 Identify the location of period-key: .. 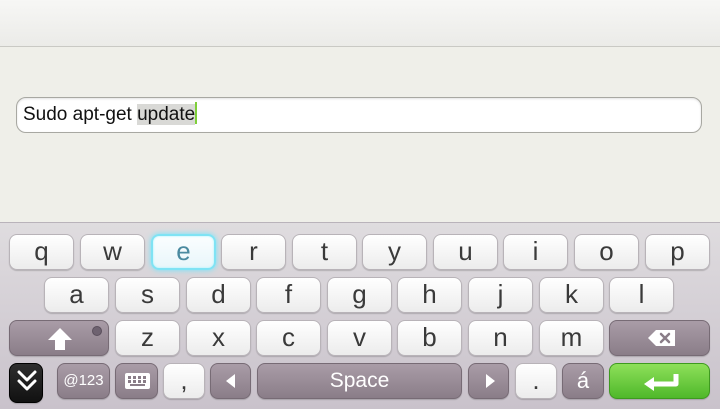
(536, 381).